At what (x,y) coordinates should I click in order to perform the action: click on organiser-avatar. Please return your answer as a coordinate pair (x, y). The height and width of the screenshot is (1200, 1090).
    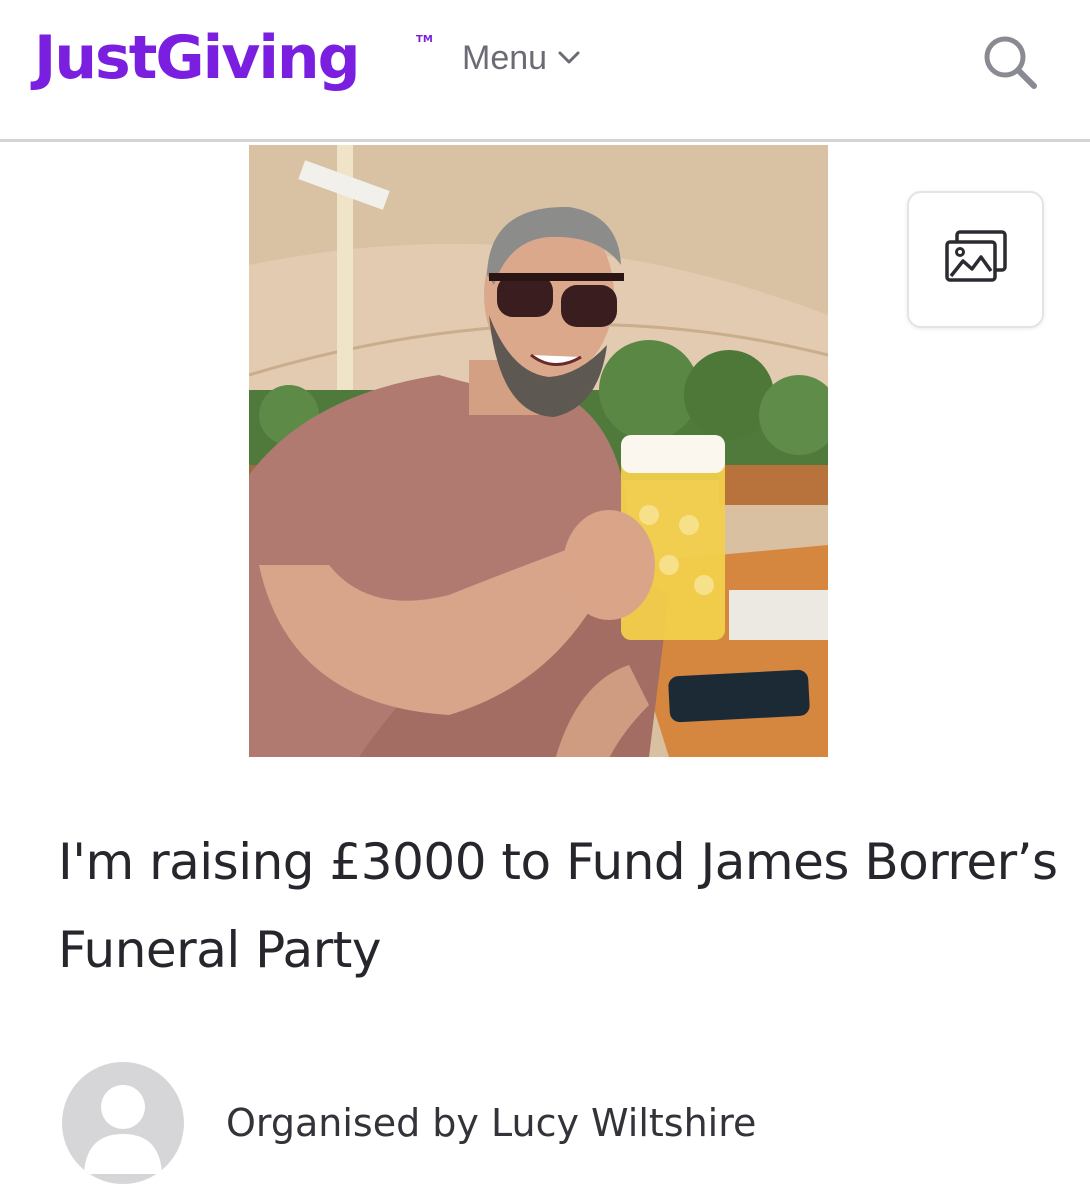
    Looking at the image, I should click on (123, 1123).